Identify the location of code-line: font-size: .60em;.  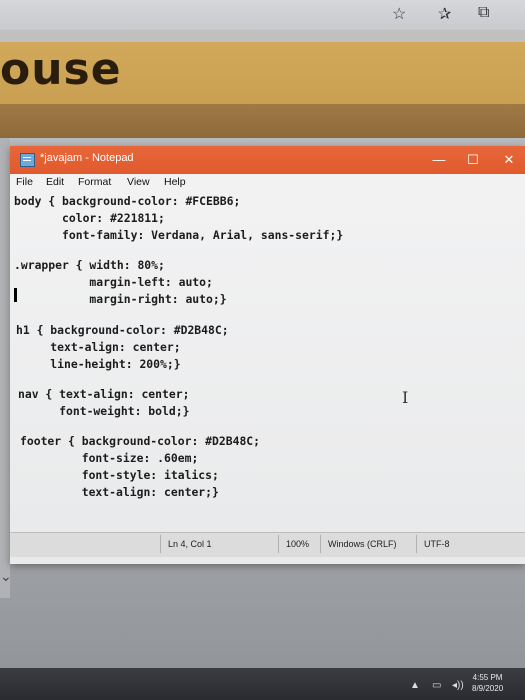
(109, 458).